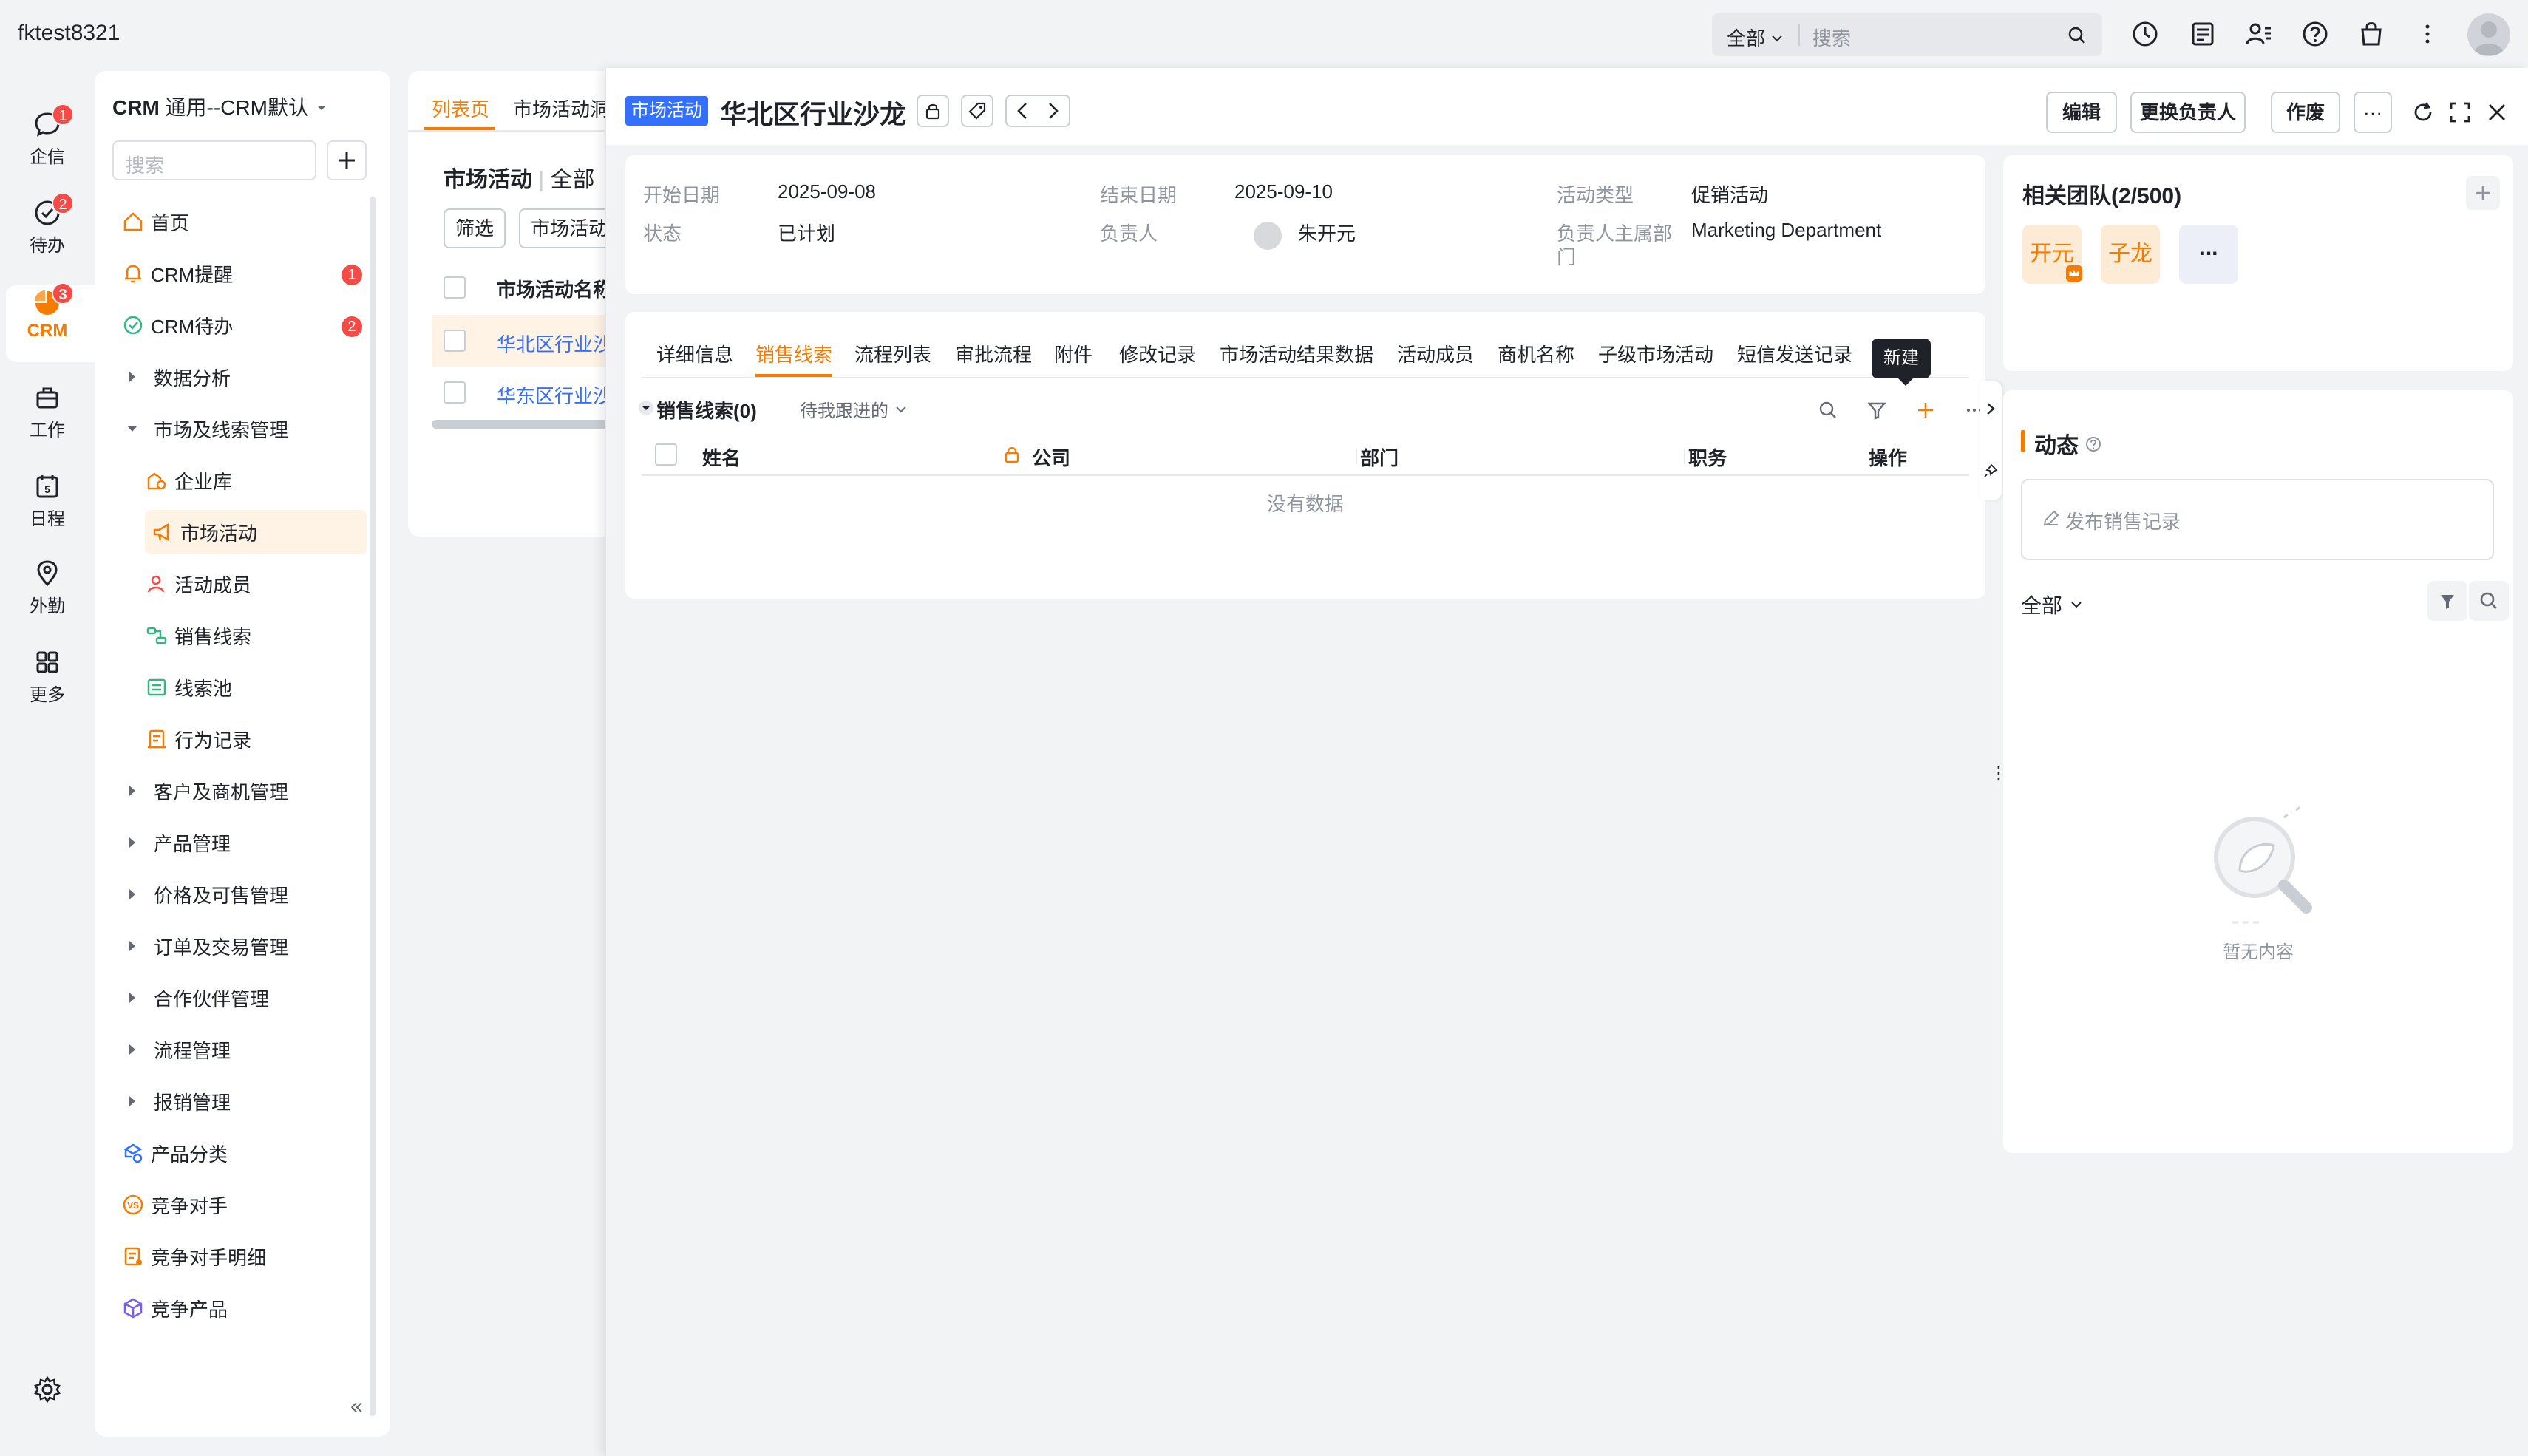 The height and width of the screenshot is (1456, 2528). Describe the element at coordinates (2188, 112) in the screenshot. I see `change-owner-button: 更换负责人` at that location.